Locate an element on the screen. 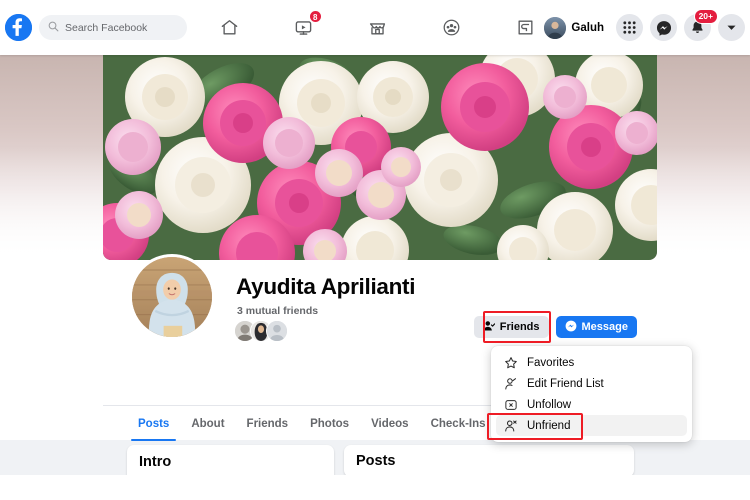 The image size is (750, 500). account-menu-button is located at coordinates (731, 27).